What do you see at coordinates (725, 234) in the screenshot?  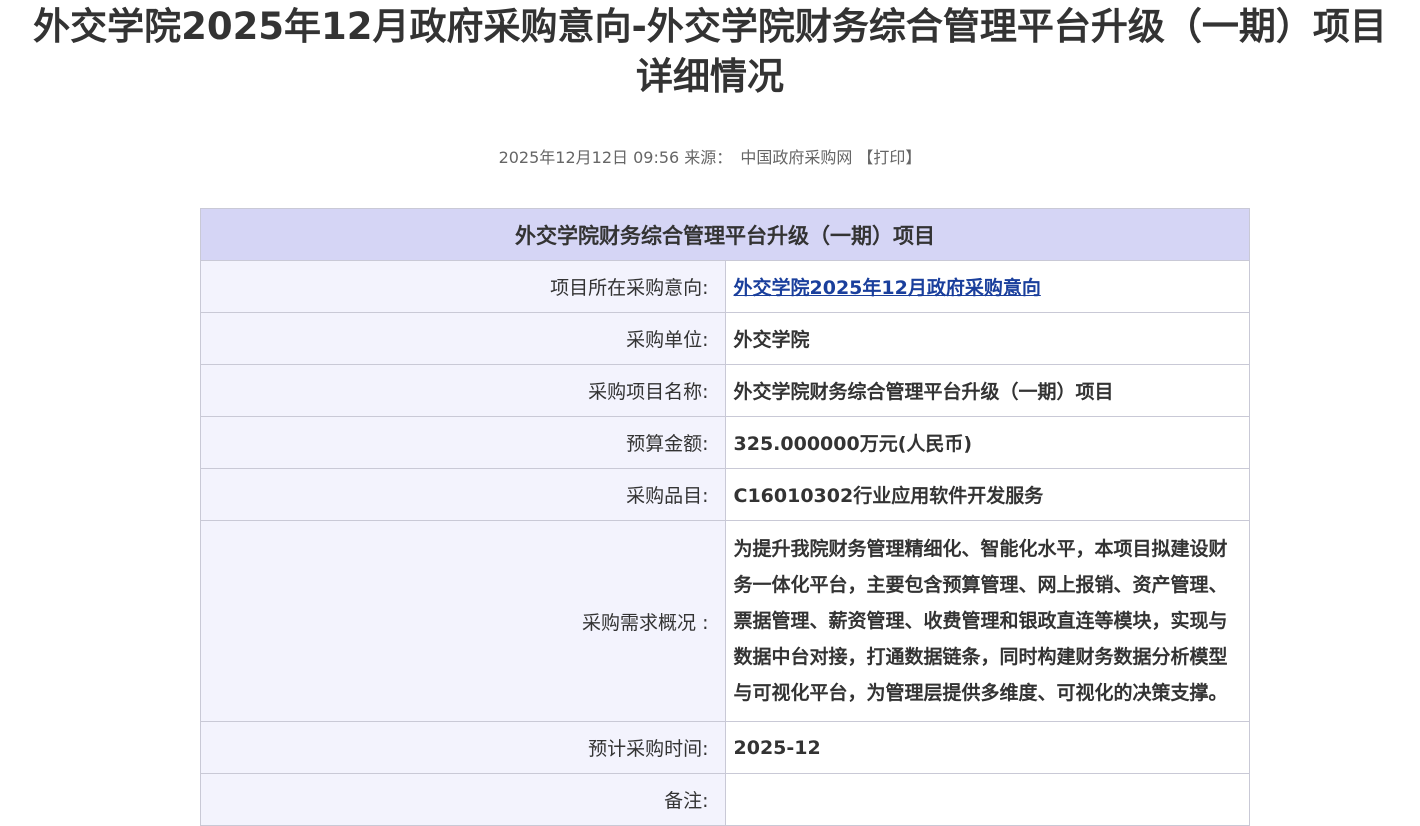 I see `table-header: 外交学院财务综合管理平台升级（一期）项目` at bounding box center [725, 234].